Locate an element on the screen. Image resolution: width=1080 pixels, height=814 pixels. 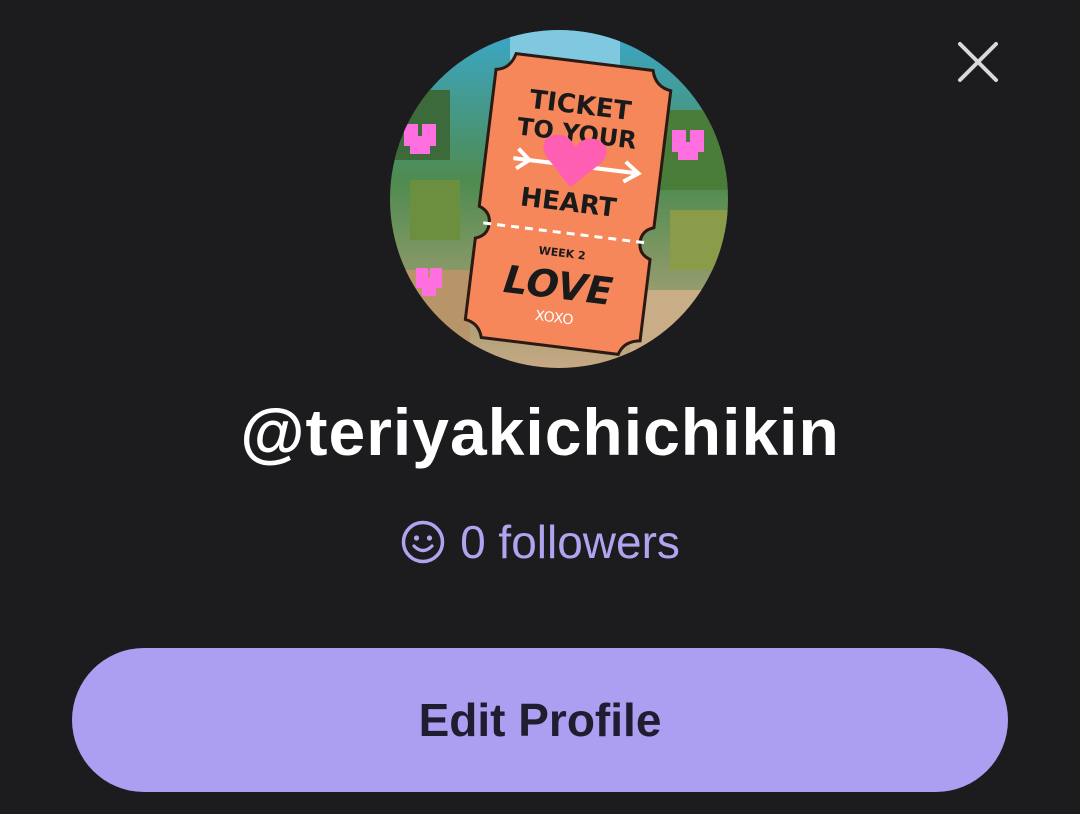
followers-count: 0 followers is located at coordinates (540, 542).